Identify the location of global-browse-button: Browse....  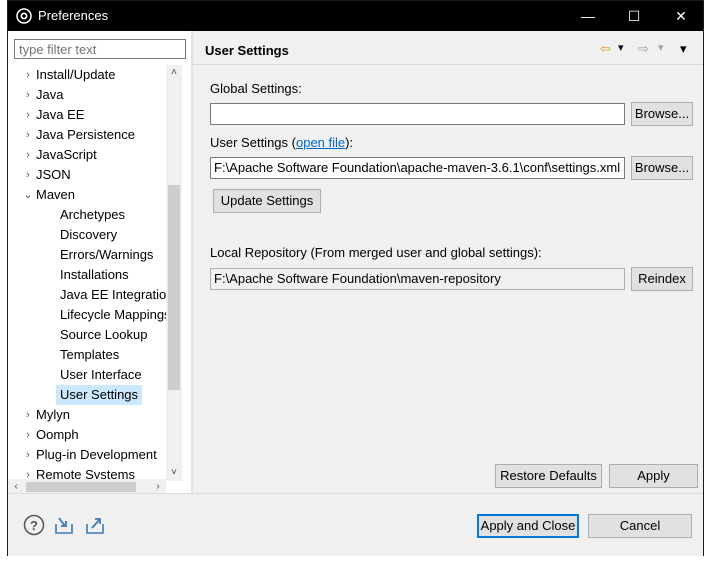
(662, 114).